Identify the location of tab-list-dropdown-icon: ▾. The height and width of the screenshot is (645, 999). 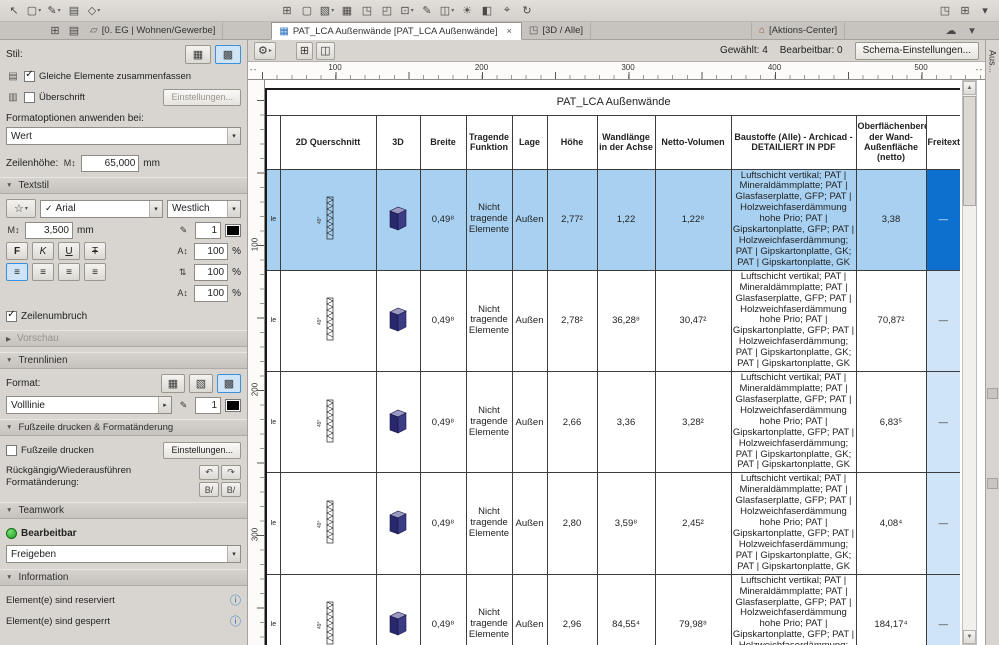
(972, 30).